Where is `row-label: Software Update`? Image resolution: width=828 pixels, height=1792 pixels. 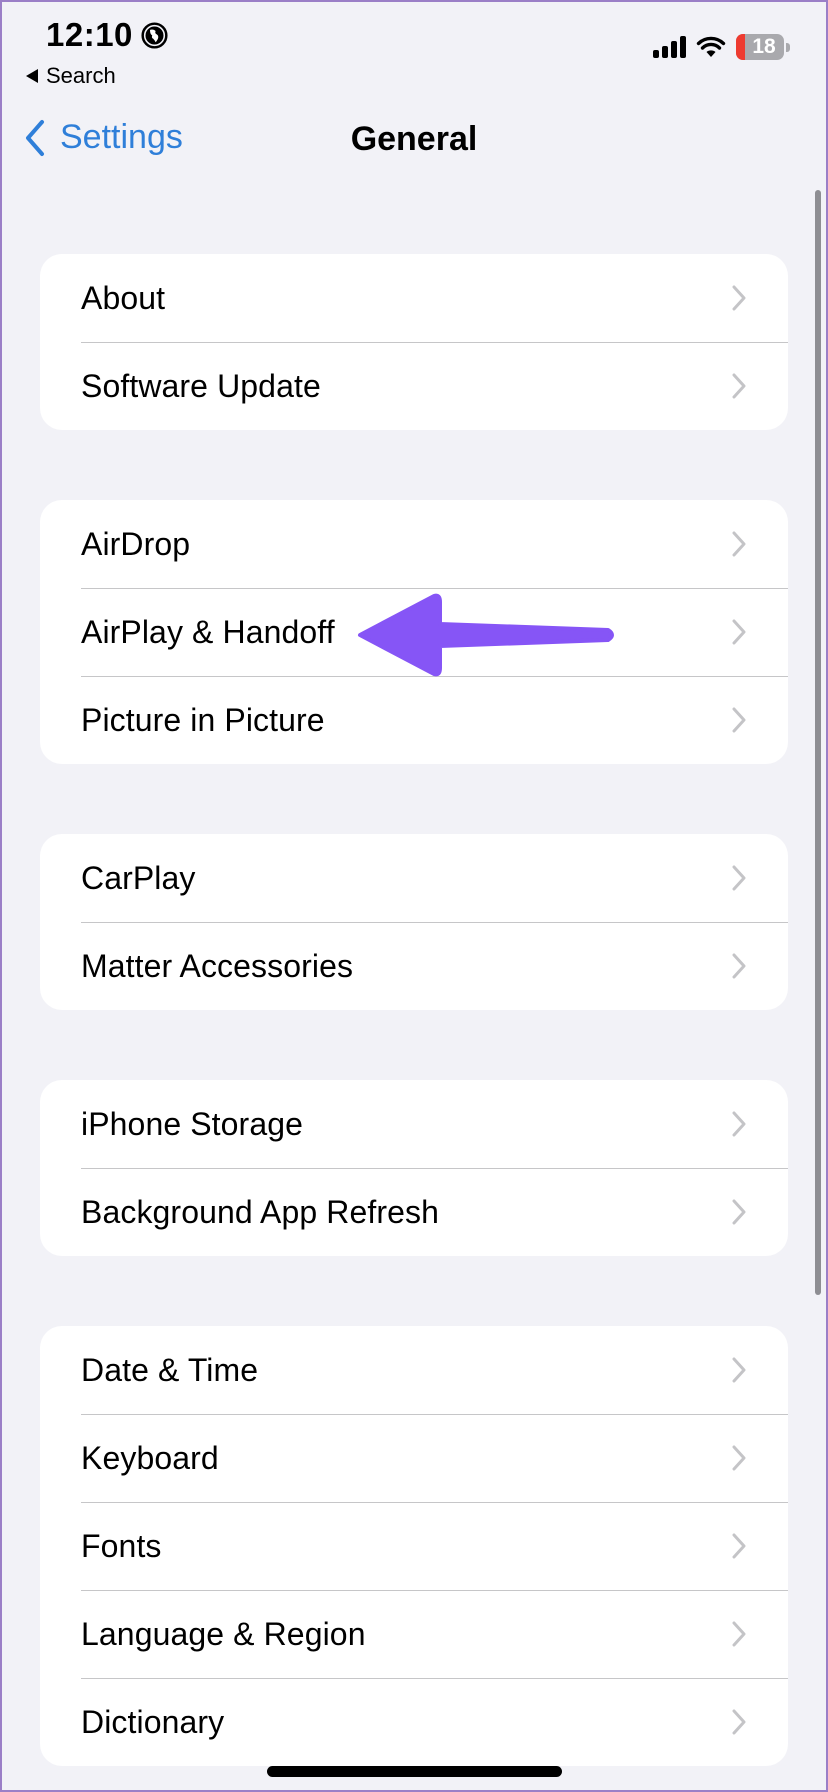 row-label: Software Update is located at coordinates (201, 385).